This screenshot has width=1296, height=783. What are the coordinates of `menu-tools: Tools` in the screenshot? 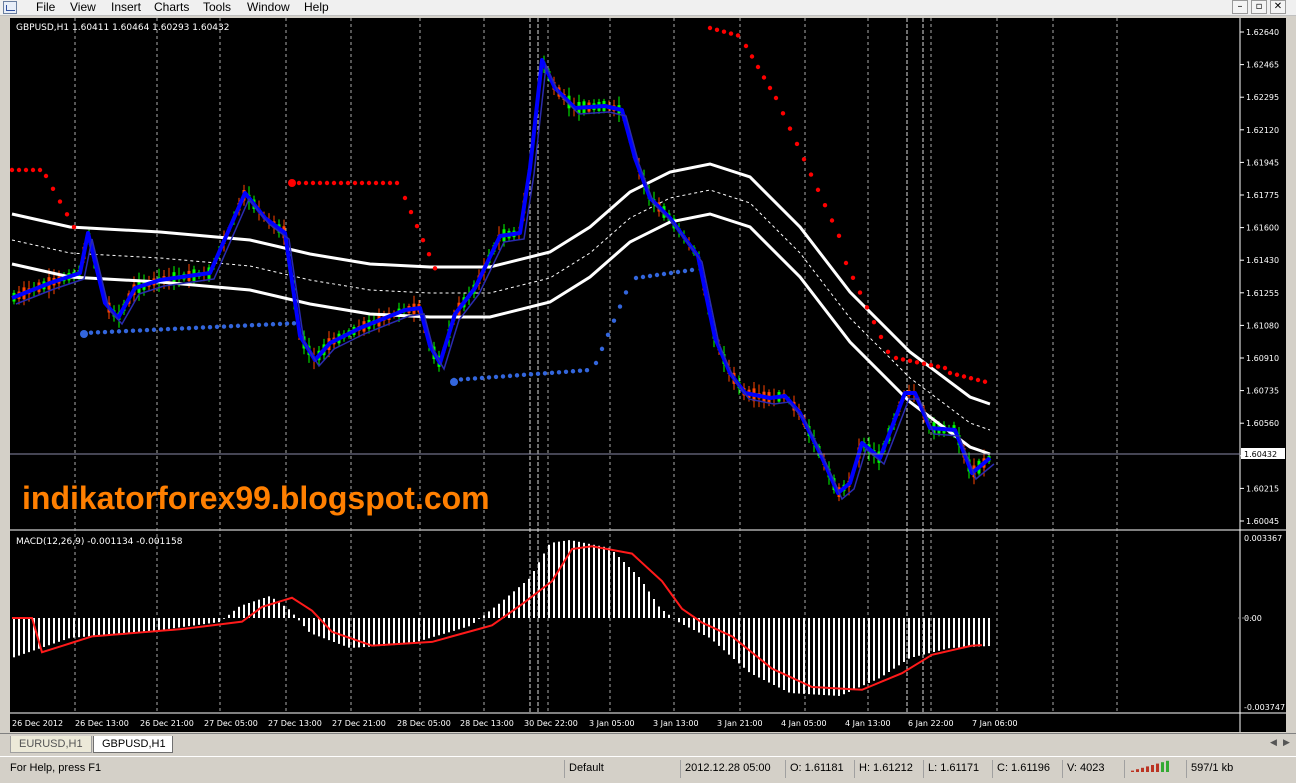 It's located at (217, 7).